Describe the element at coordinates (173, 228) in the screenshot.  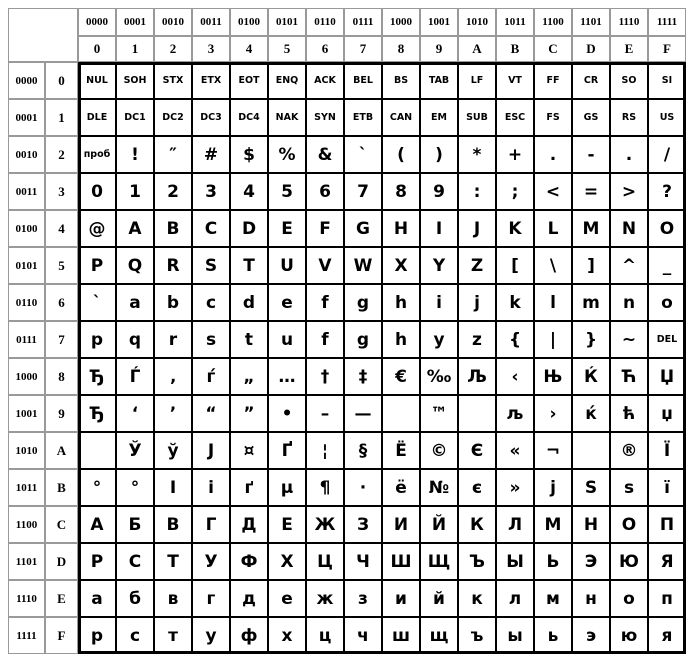
I see `char-cell: B` at that location.